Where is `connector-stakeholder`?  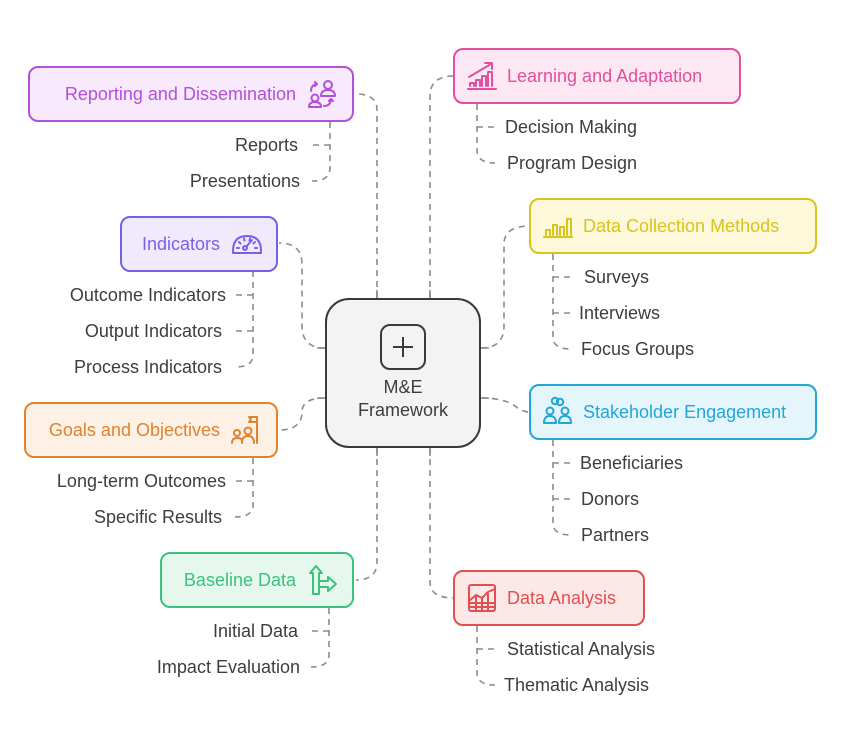
connector-stakeholder is located at coordinates (505, 405).